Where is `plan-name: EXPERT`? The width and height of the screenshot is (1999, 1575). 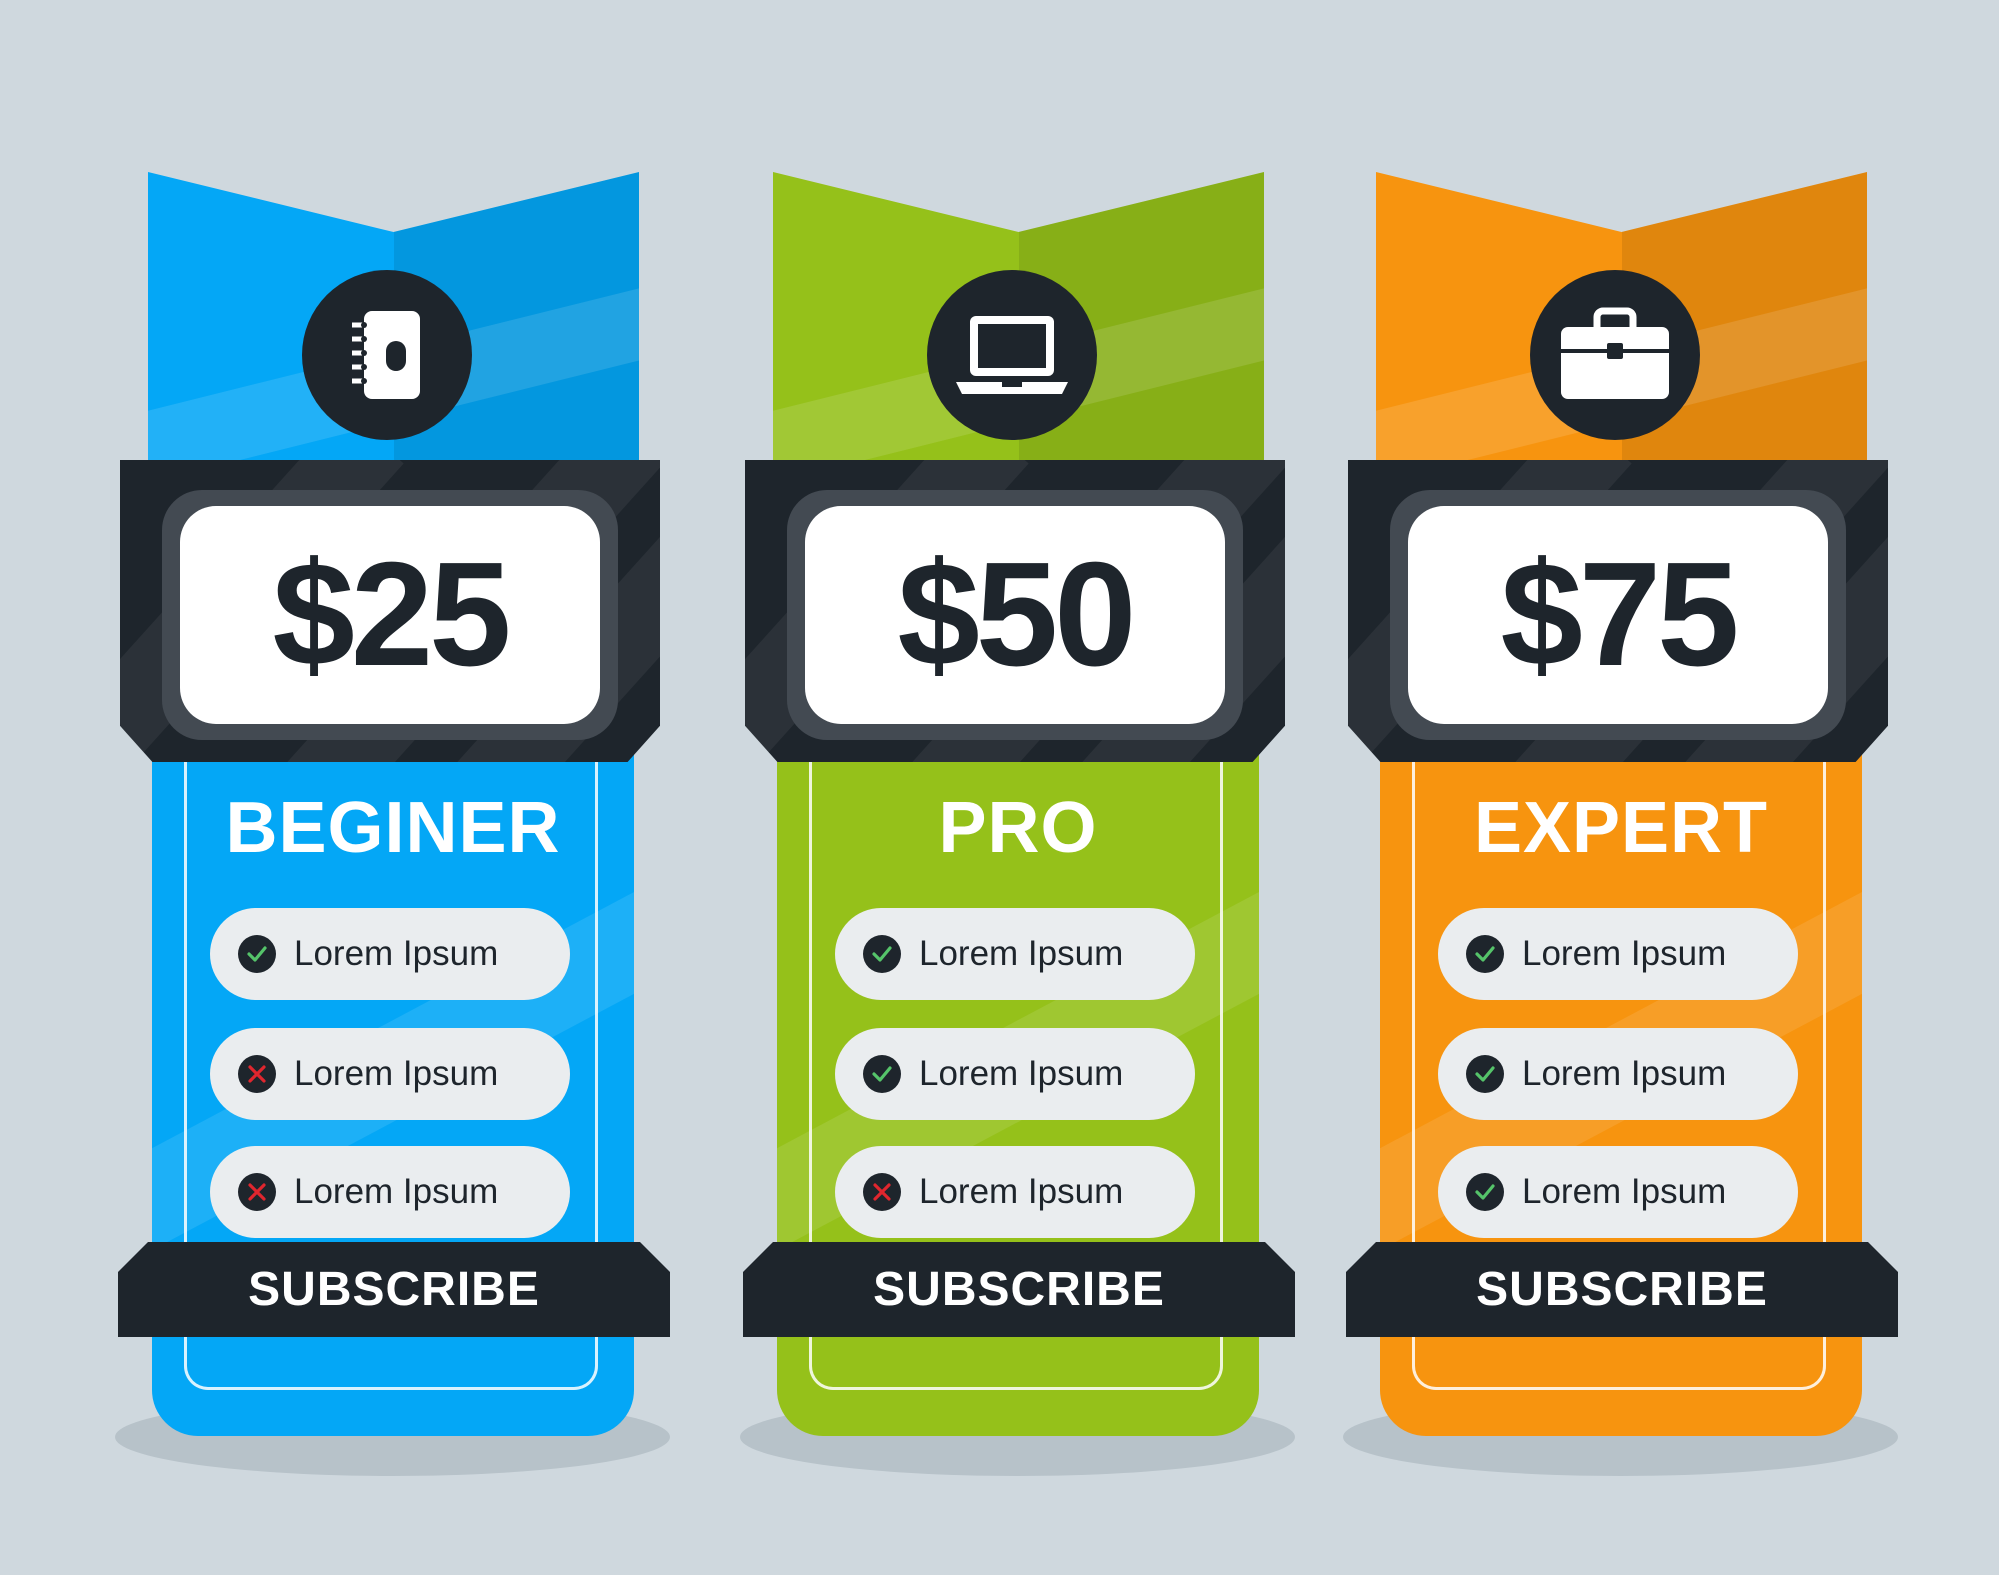 plan-name: EXPERT is located at coordinates (1621, 828).